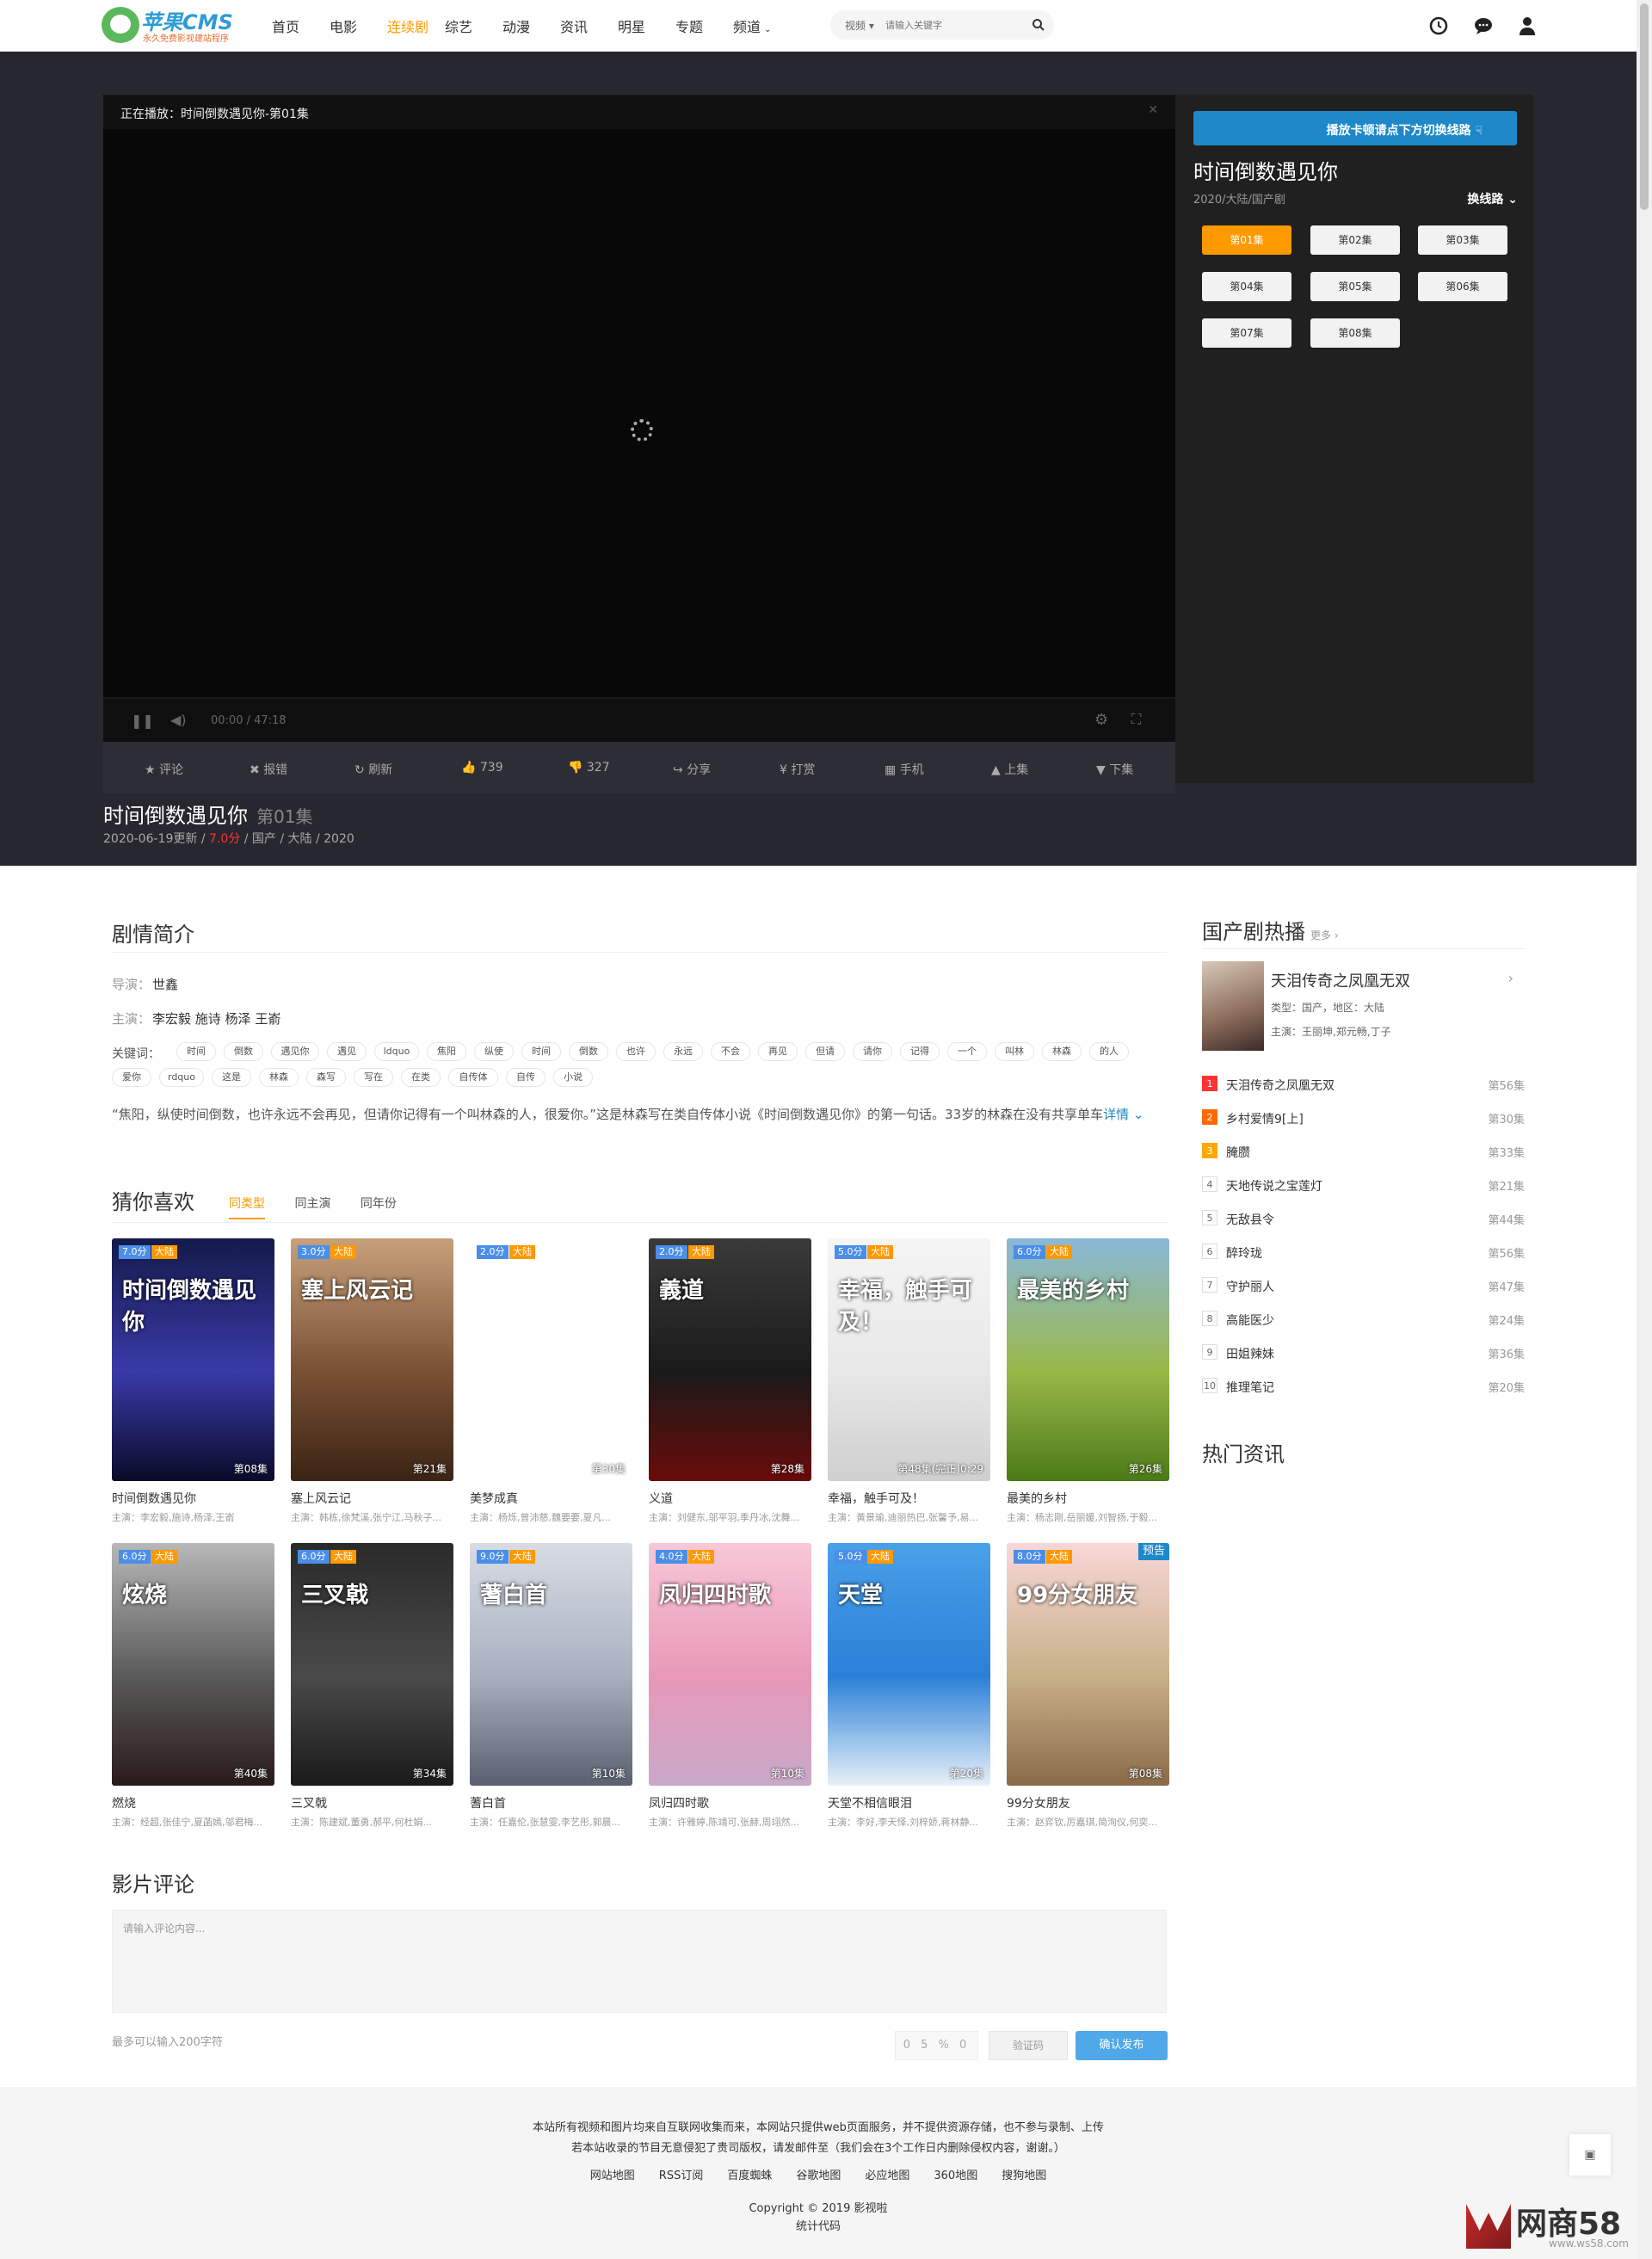  I want to click on episode-button: 第03集, so click(1462, 240).